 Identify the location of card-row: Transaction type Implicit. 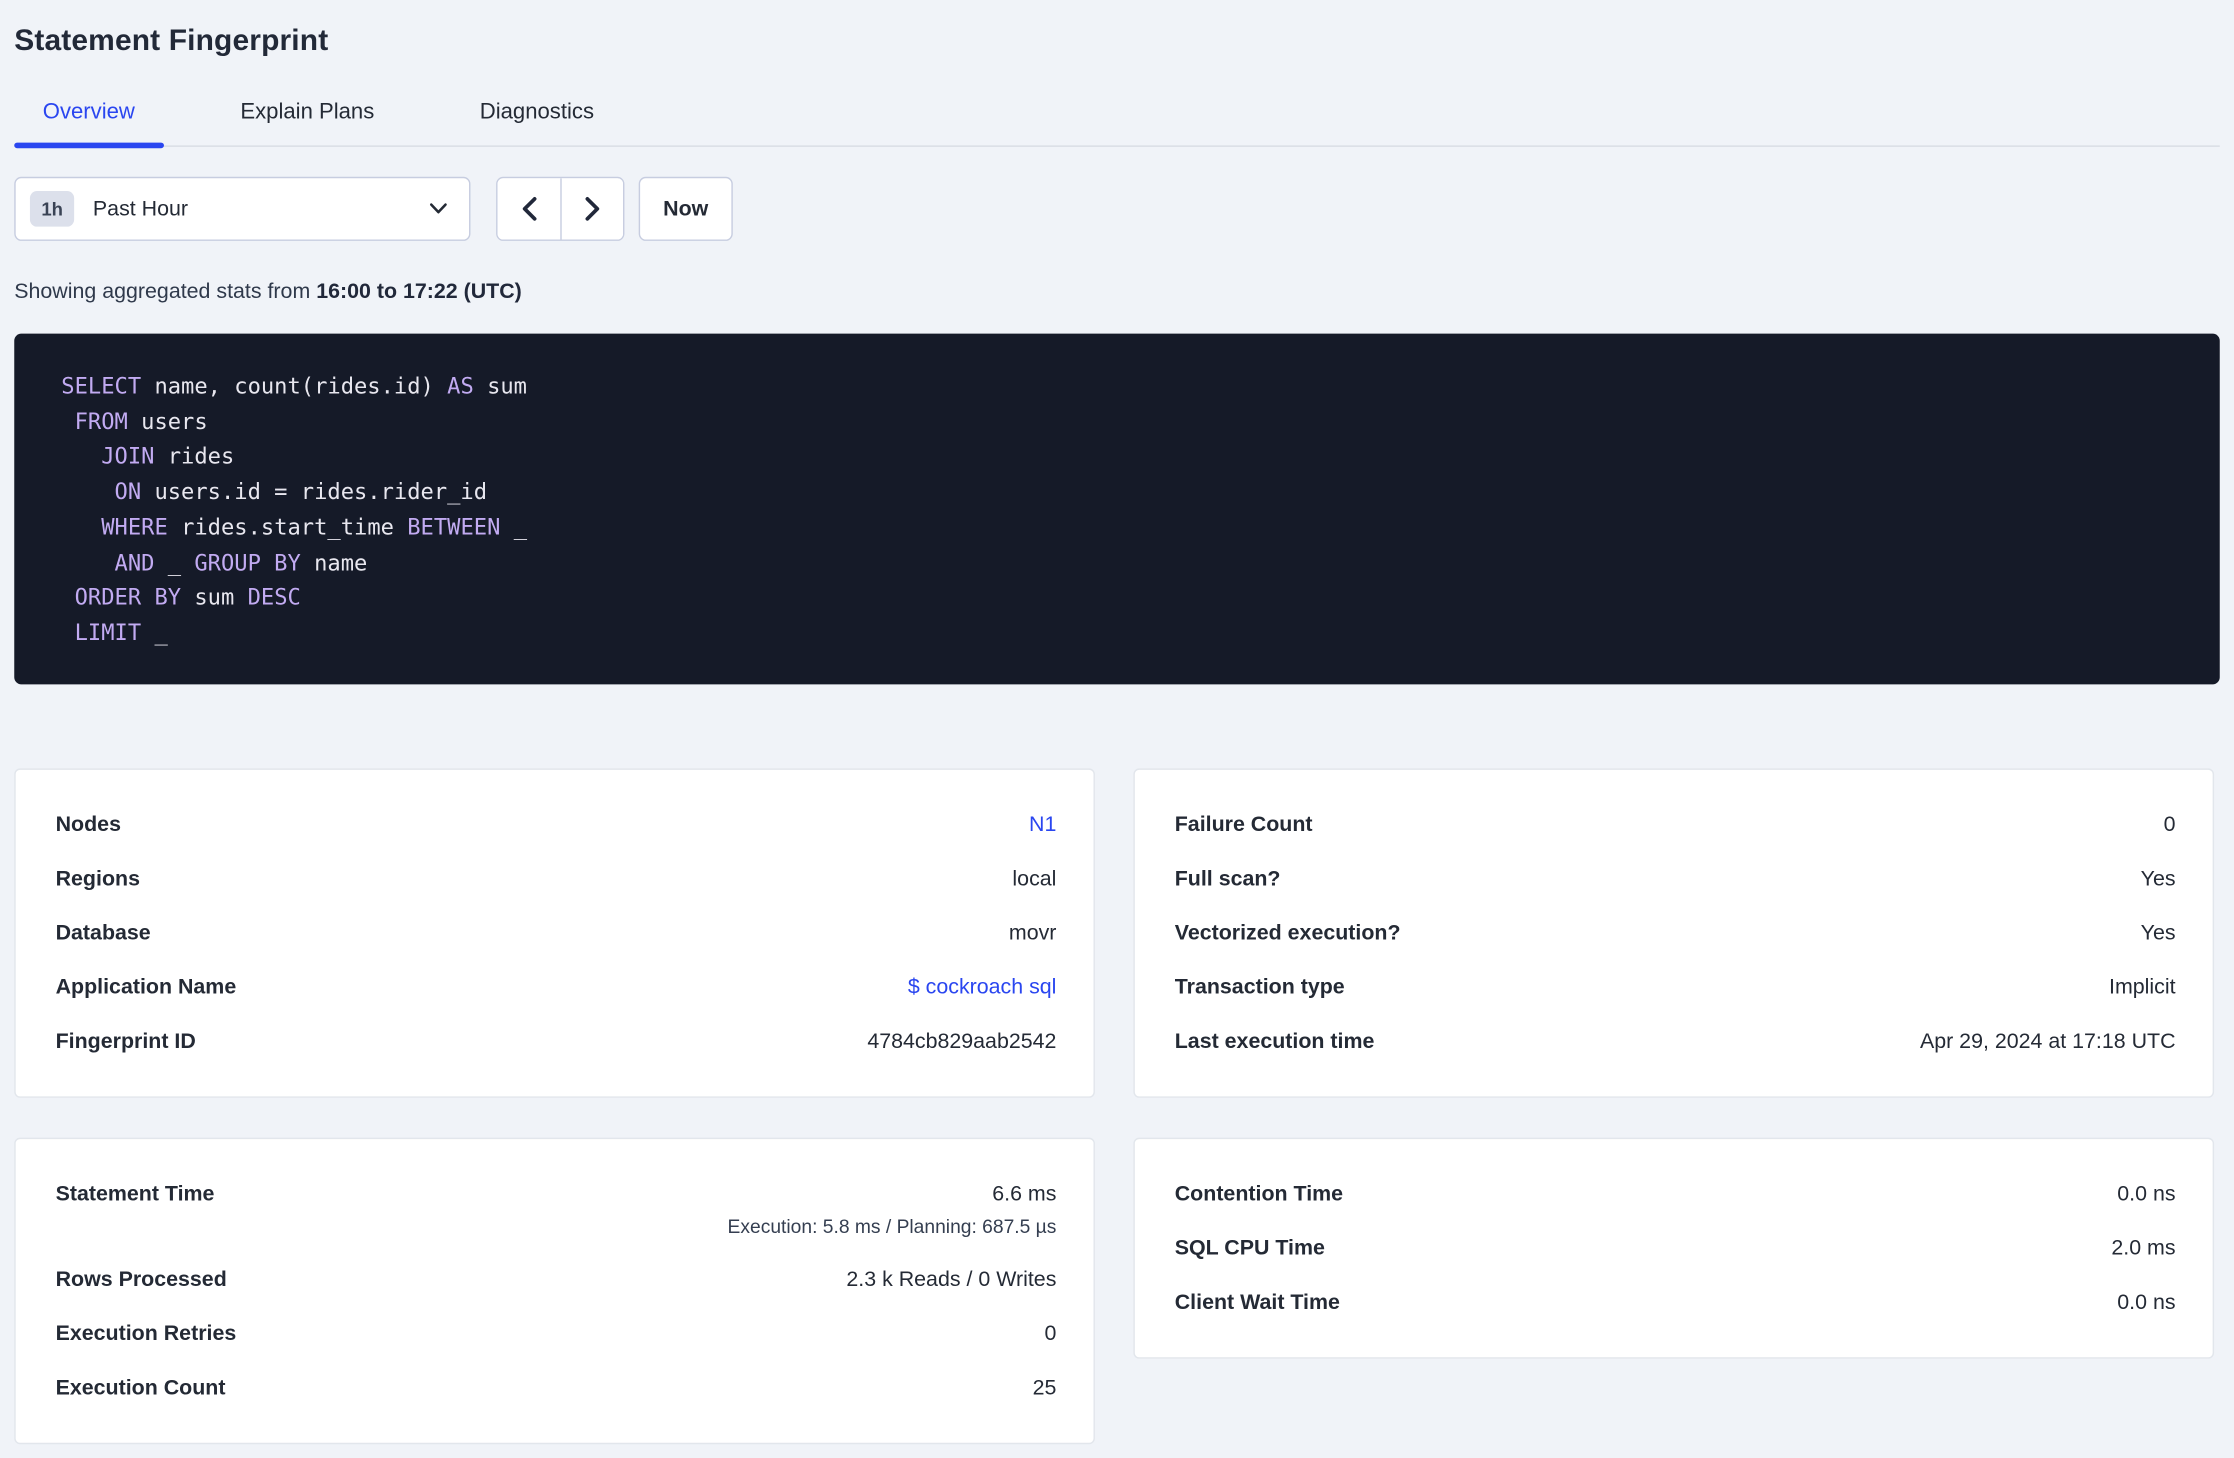
(1675, 987).